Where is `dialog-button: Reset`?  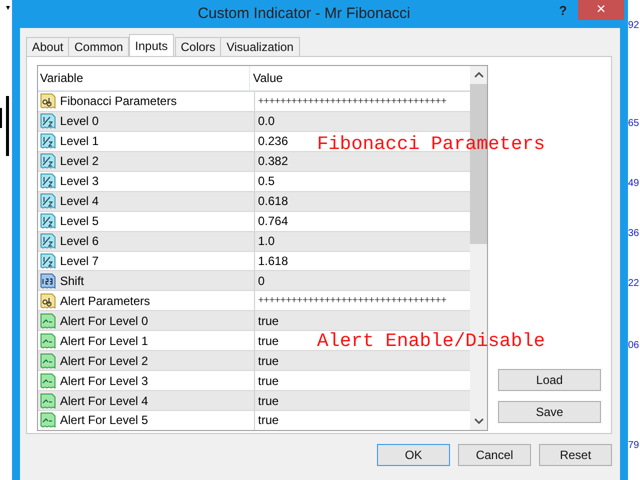 dialog-button: Reset is located at coordinates (575, 455).